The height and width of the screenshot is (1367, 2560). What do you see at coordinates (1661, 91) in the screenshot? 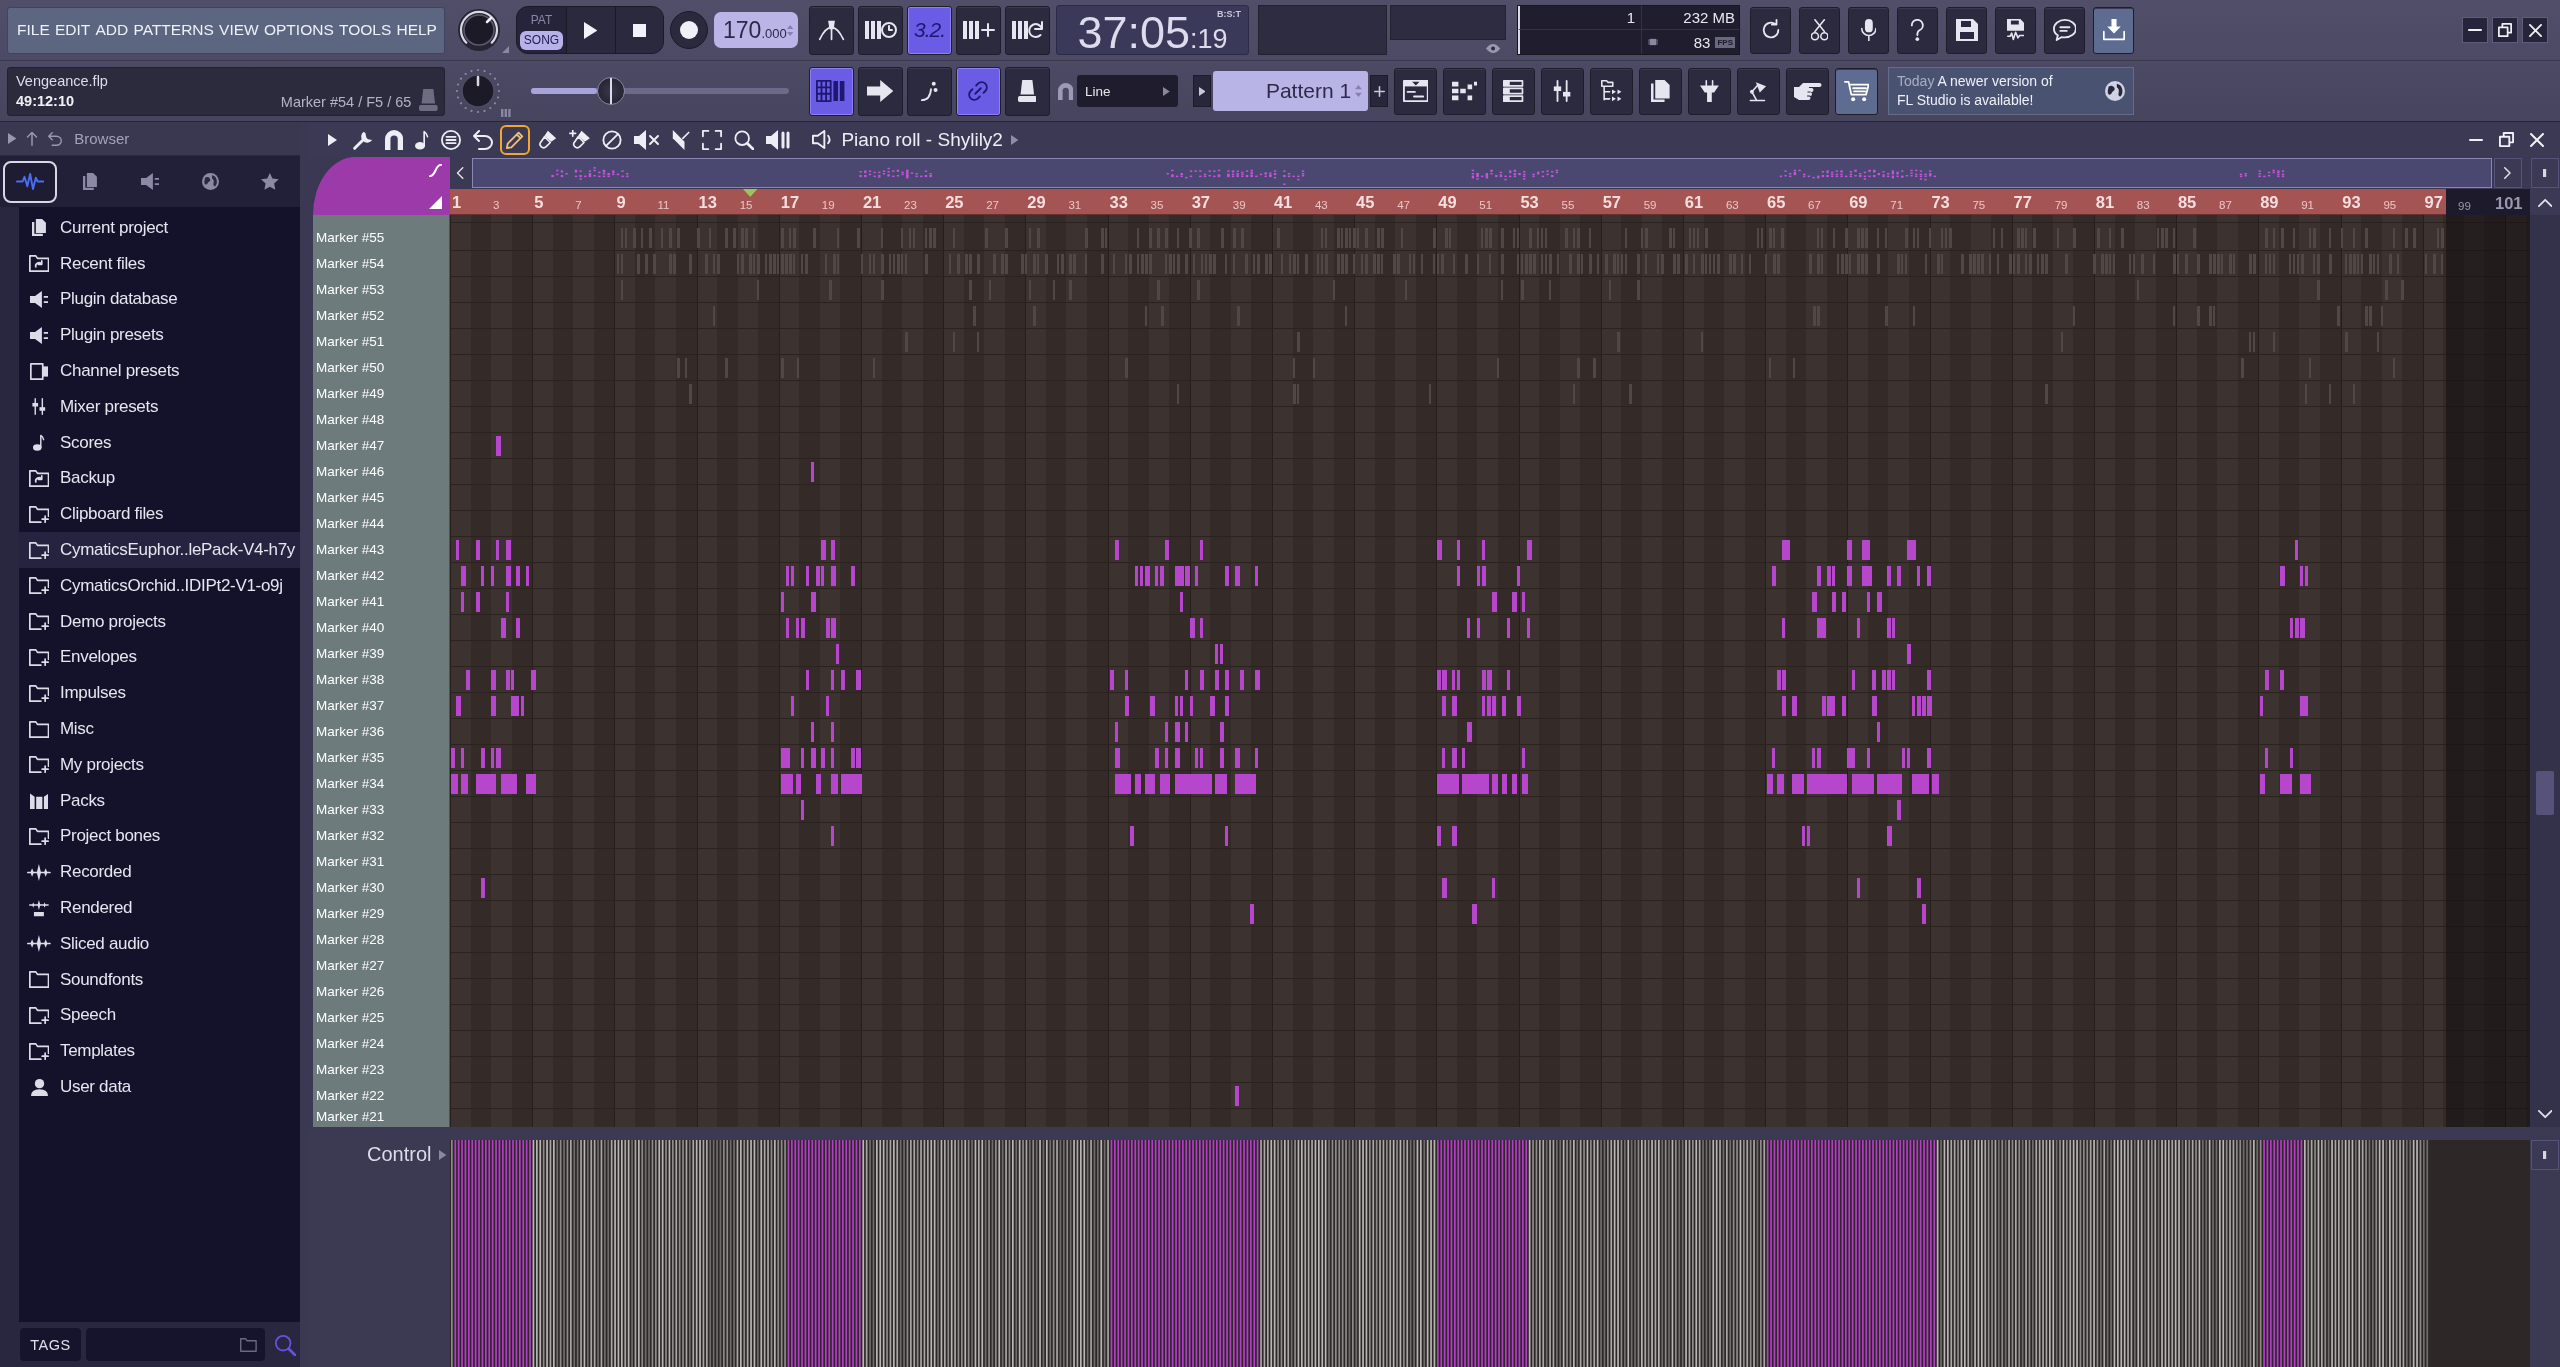
I see `documents-button` at bounding box center [1661, 91].